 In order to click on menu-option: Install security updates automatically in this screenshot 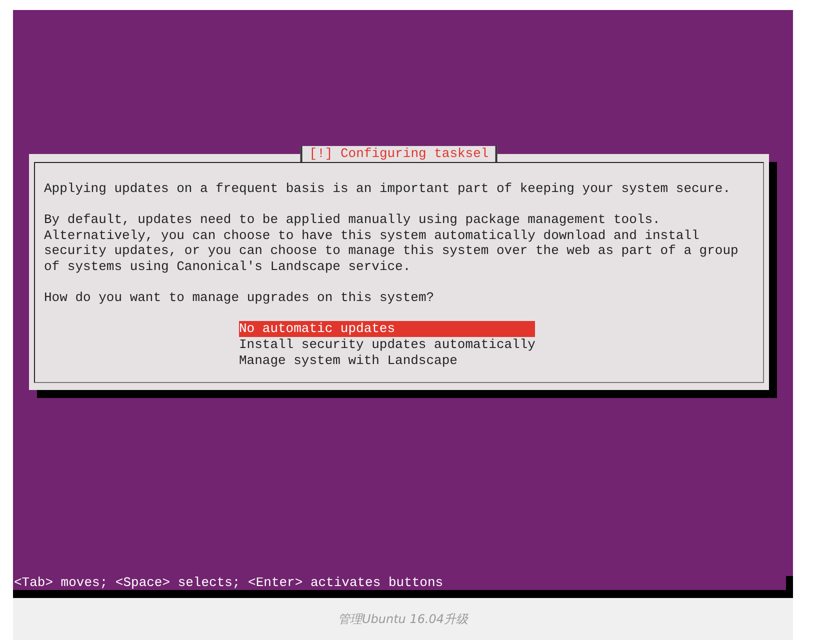, I will do `click(387, 344)`.